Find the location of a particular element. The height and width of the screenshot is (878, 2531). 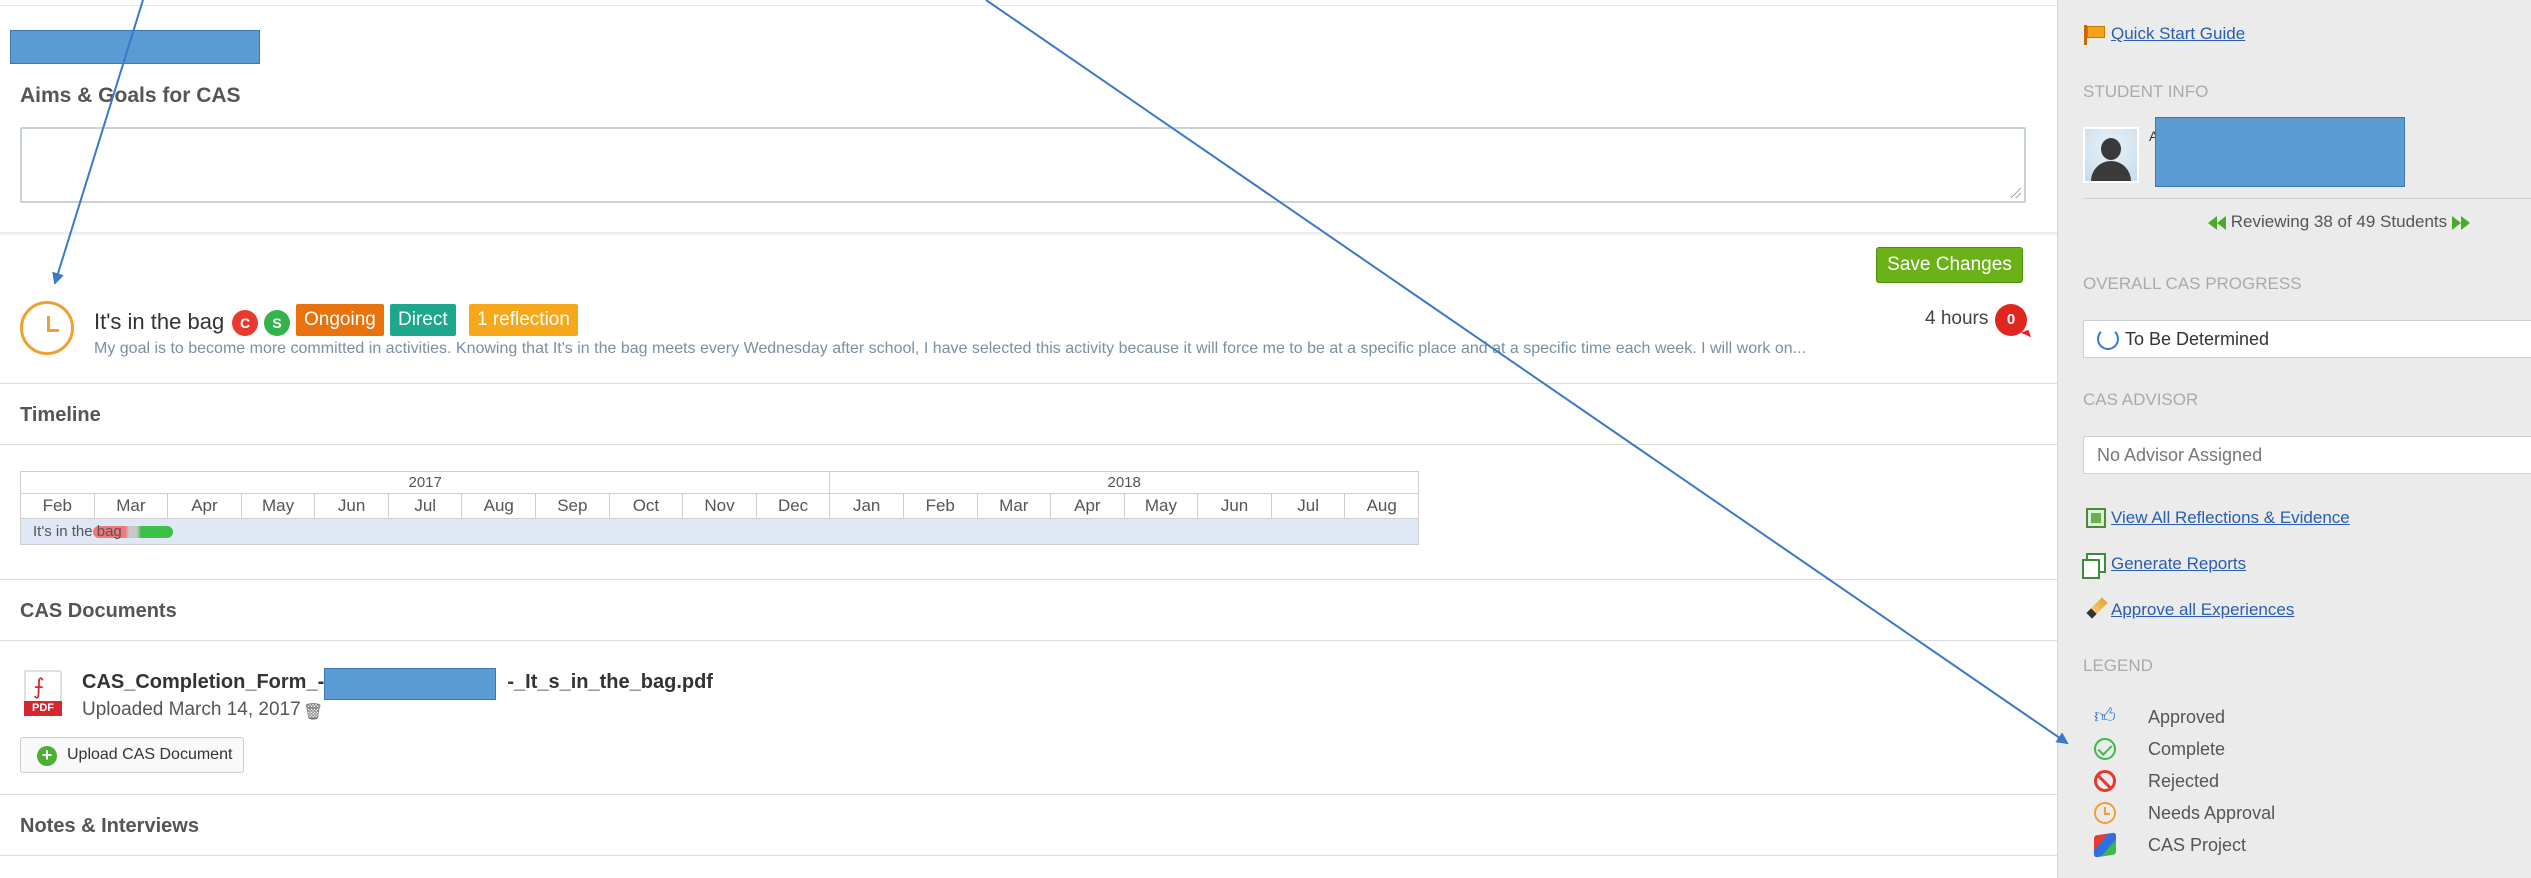

plus-circle-icon: + is located at coordinates (47, 756).